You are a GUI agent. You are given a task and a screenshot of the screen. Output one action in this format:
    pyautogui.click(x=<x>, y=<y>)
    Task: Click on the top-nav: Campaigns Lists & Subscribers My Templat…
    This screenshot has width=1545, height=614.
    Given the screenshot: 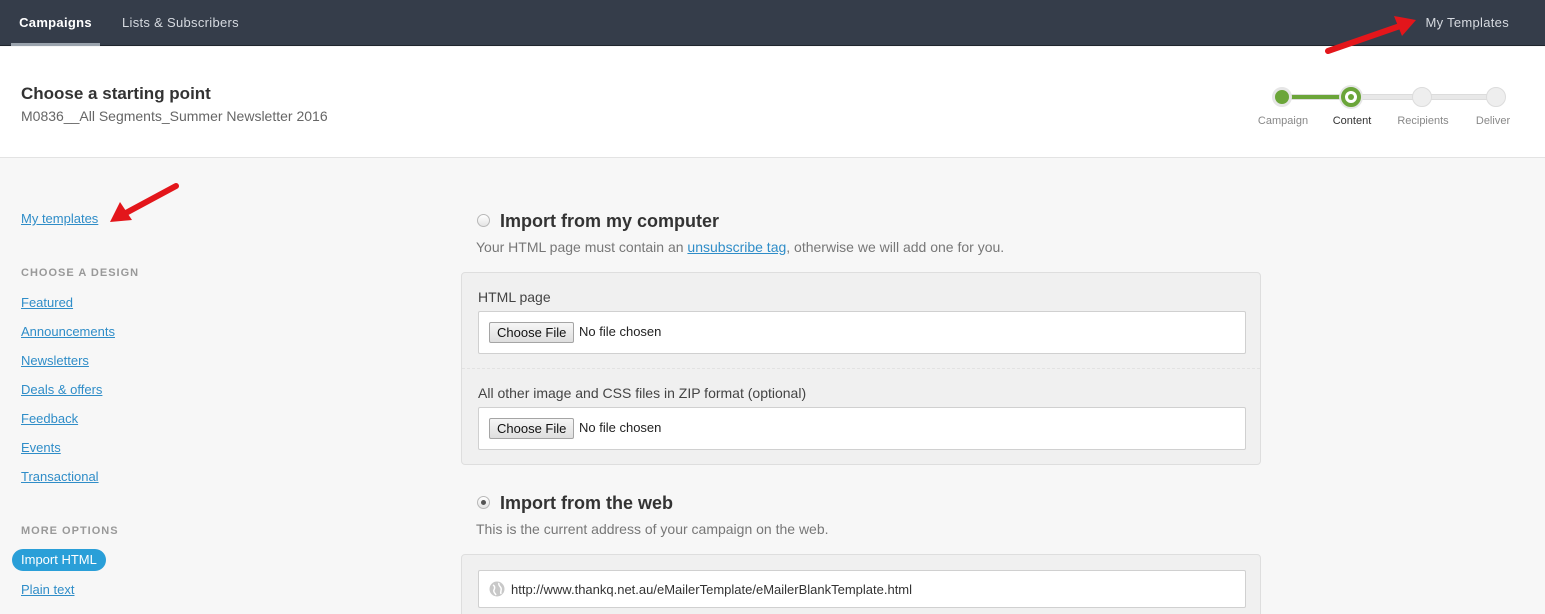 What is the action you would take?
    pyautogui.click(x=772, y=23)
    